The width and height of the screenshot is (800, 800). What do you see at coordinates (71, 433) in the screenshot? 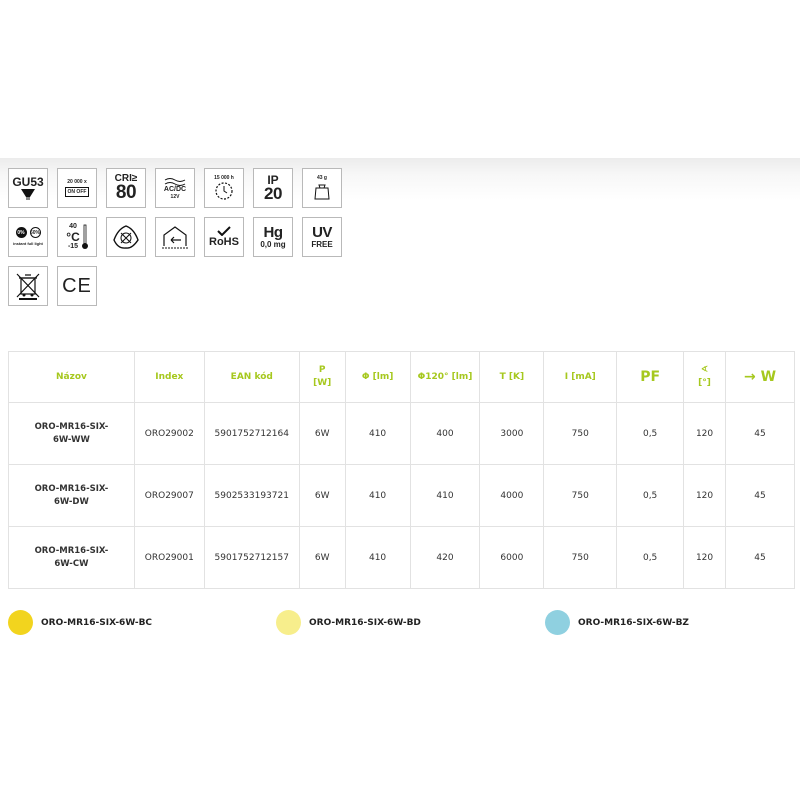
I see `cell-name: ORO-MR16-SIX-6W-WW` at bounding box center [71, 433].